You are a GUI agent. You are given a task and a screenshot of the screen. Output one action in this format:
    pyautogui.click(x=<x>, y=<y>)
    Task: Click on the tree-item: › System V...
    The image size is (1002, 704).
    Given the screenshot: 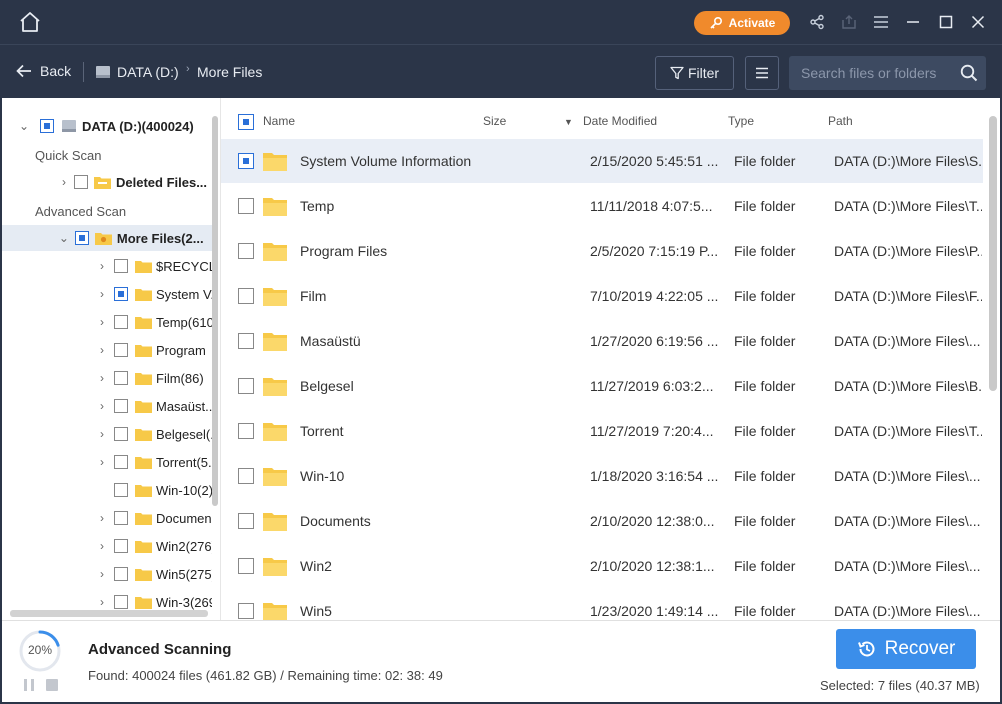 What is the action you would take?
    pyautogui.click(x=155, y=294)
    